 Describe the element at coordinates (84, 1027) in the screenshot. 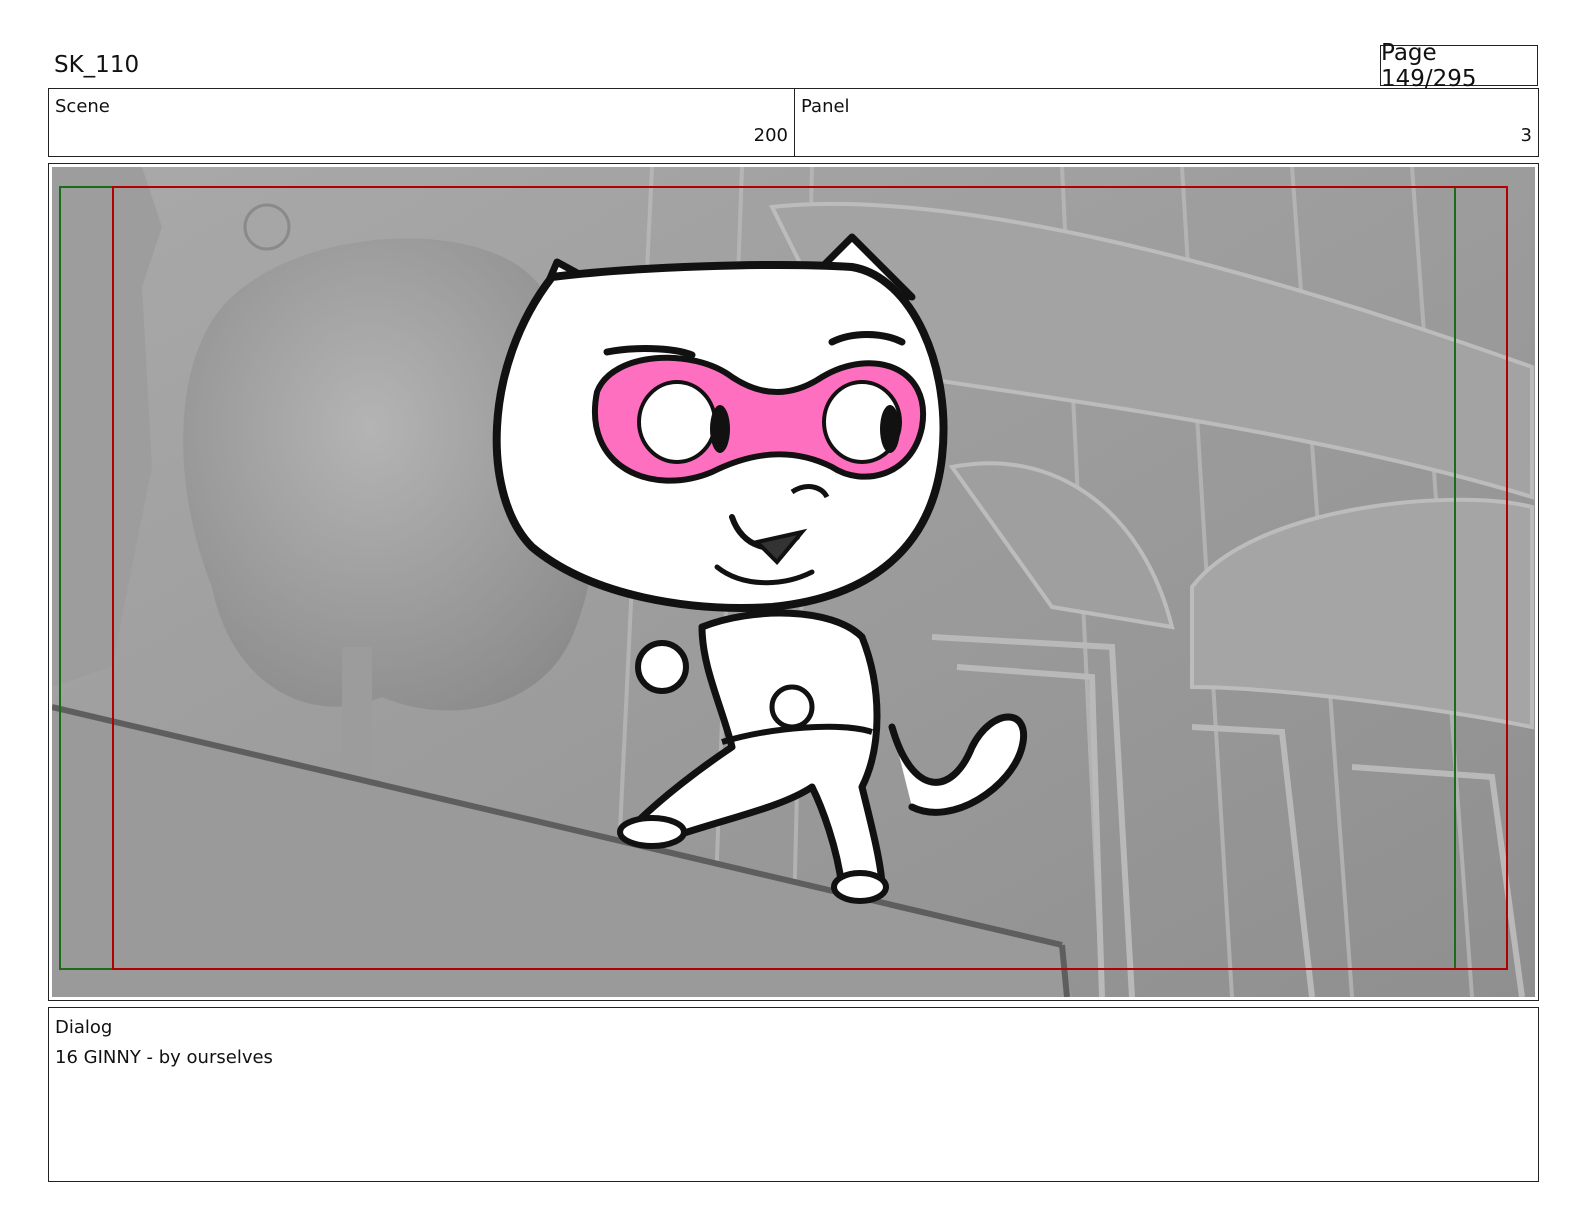

I see `dialog-label: Dialog` at that location.